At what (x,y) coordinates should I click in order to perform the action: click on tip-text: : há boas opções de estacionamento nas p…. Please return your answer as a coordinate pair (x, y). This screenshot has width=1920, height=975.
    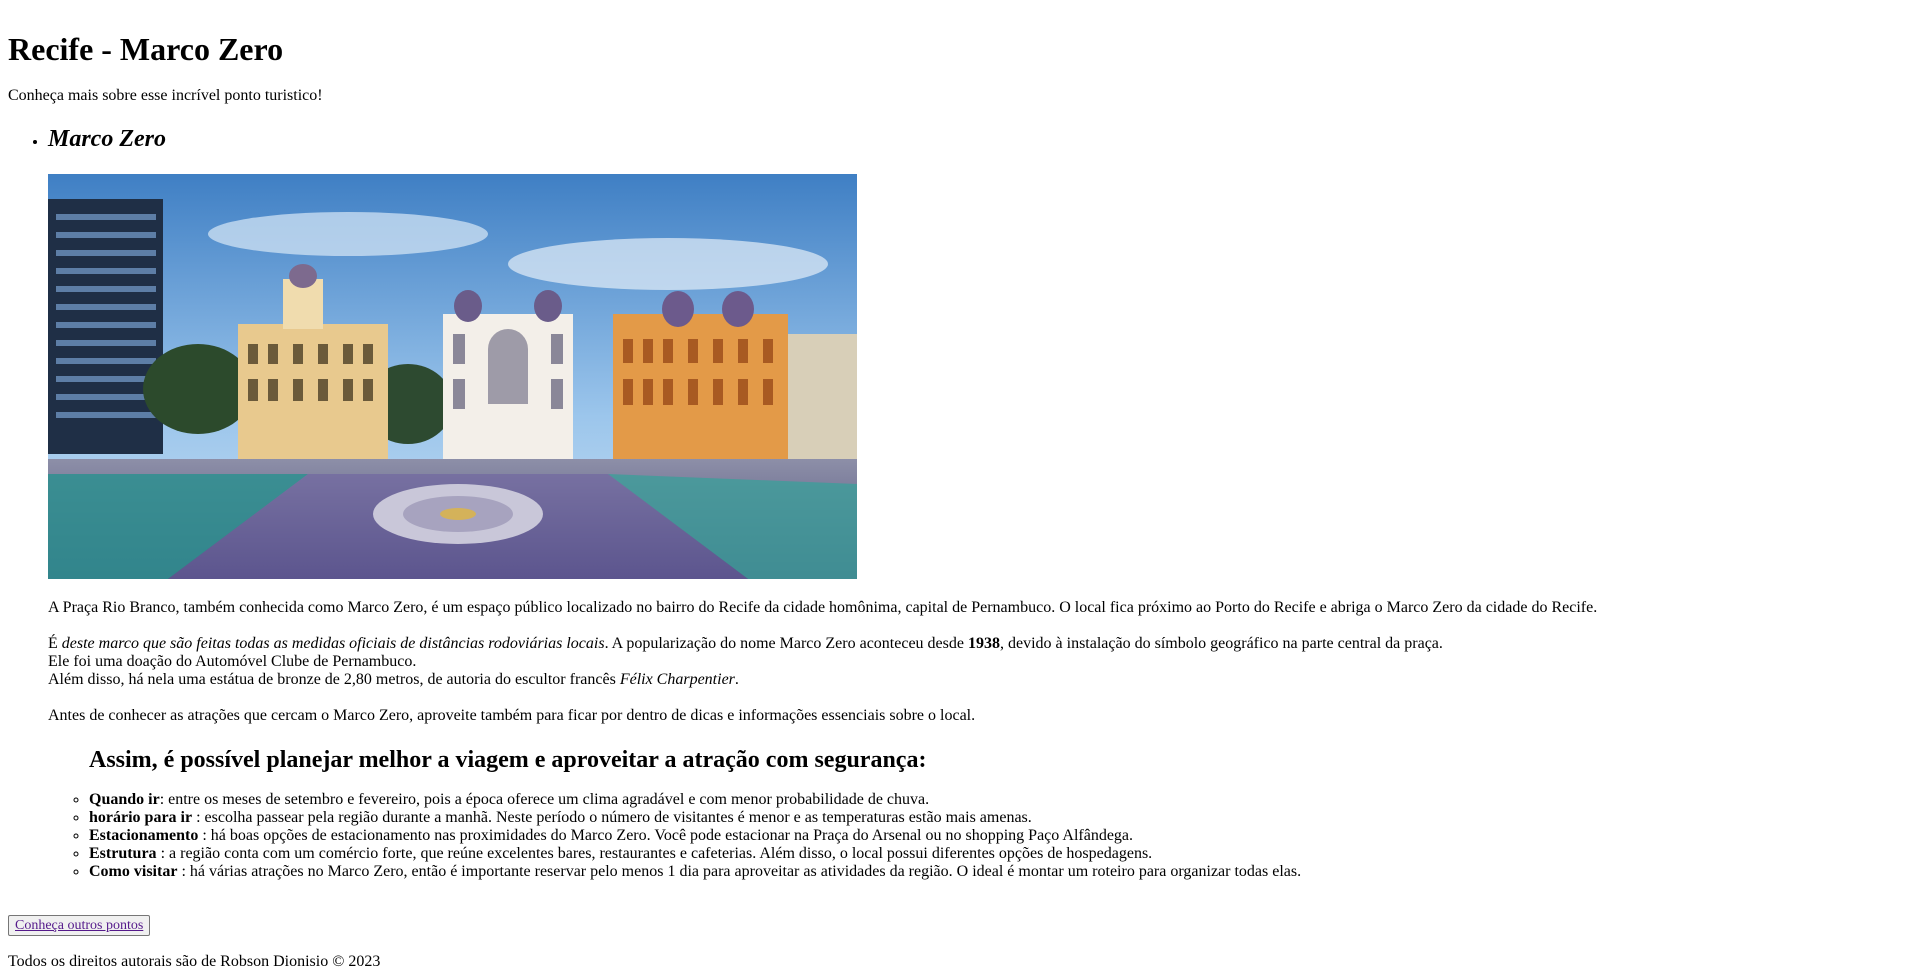
    Looking at the image, I should click on (666, 835).